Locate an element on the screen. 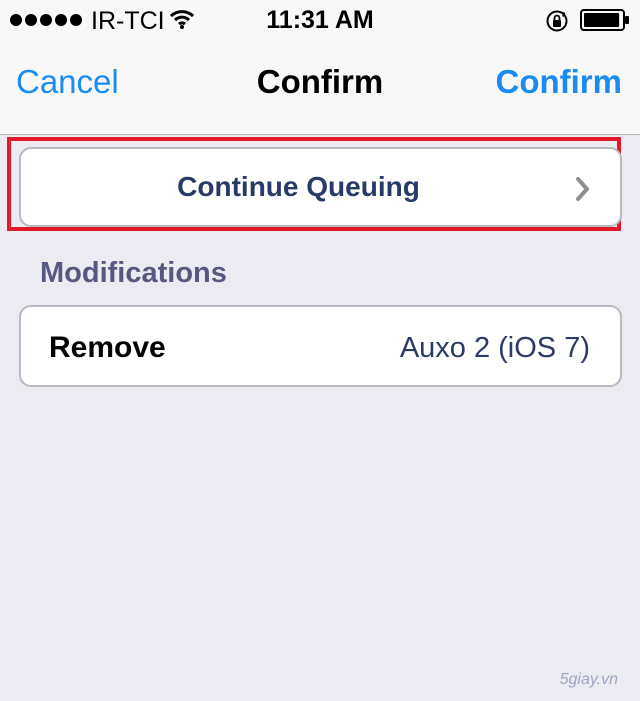  modification-package: Auxo 2 (iOS 7) is located at coordinates (494, 348).